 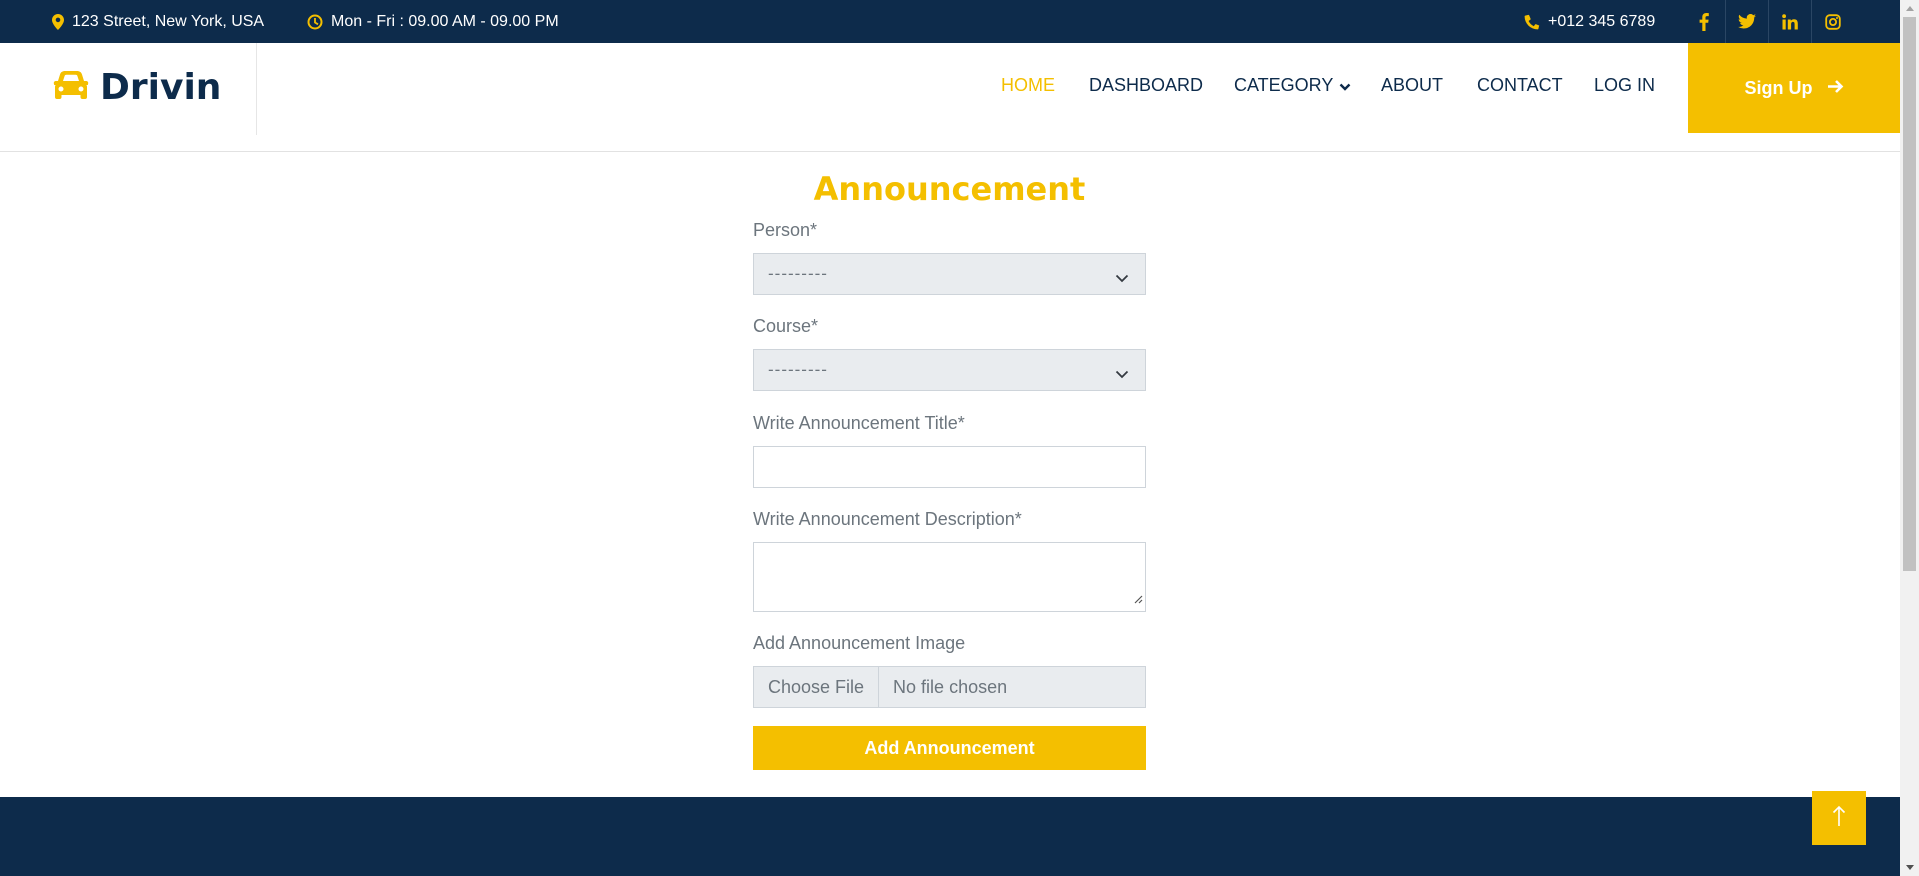 I want to click on address-text: 123 Street, New York, USA, so click(x=168, y=21).